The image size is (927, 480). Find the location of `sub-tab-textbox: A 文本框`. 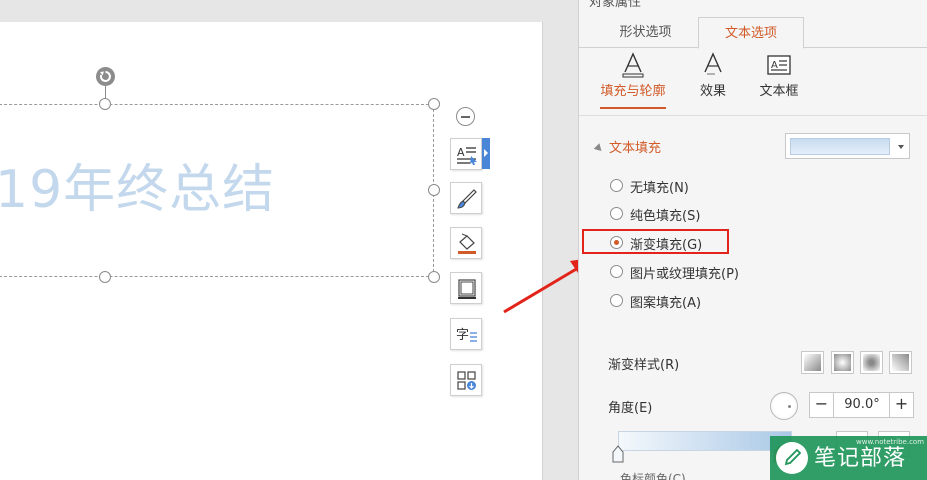

sub-tab-textbox: A 文本框 is located at coordinates (779, 75).